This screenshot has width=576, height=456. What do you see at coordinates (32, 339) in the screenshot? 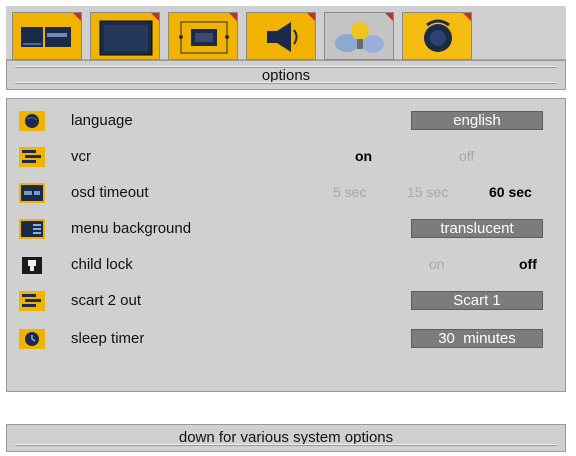
I see `clock-icon` at bounding box center [32, 339].